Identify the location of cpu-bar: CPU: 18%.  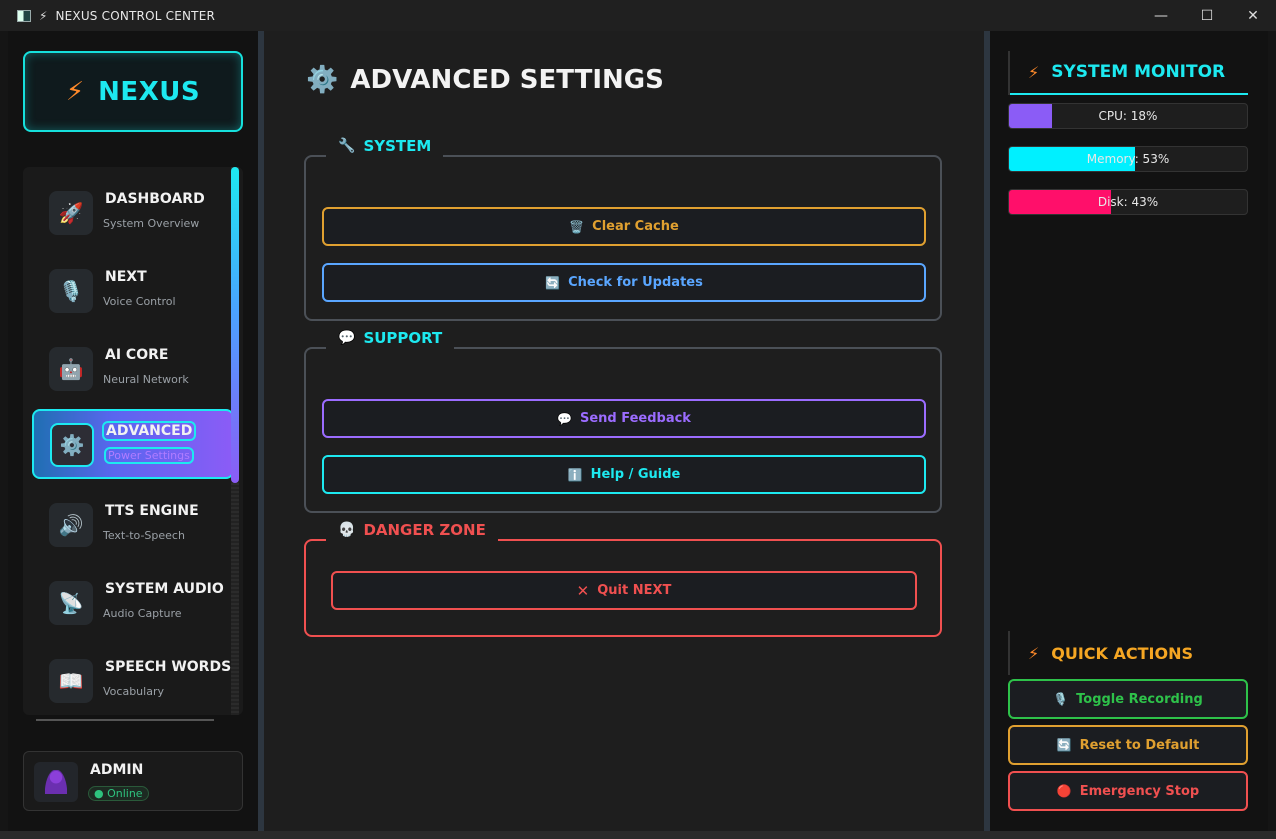
(1128, 116).